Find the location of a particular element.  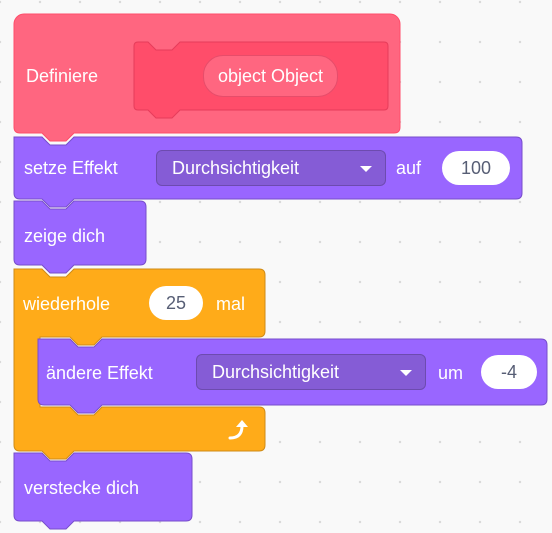

change-effect-value-input: -4 is located at coordinates (509, 372).